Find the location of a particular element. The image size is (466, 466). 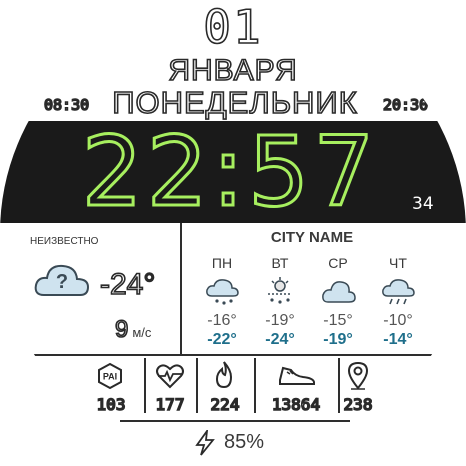

cloud-icon is located at coordinates (338, 292).